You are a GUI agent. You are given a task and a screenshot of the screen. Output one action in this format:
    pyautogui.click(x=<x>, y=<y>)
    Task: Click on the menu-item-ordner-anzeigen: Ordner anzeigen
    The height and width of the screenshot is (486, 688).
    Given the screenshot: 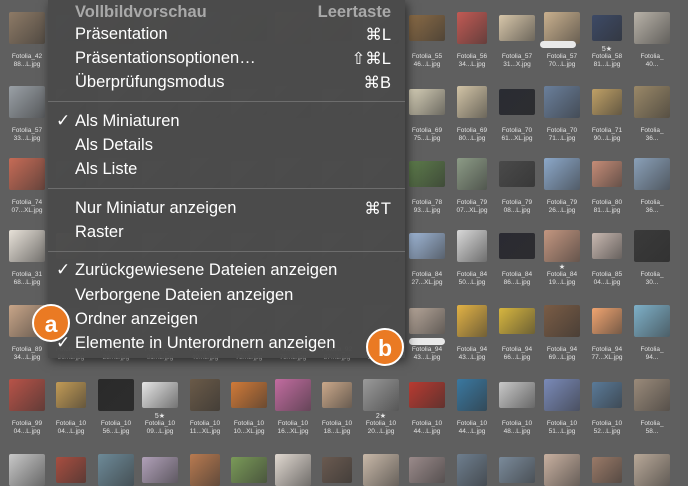 What is the action you would take?
    pyautogui.click(x=226, y=320)
    